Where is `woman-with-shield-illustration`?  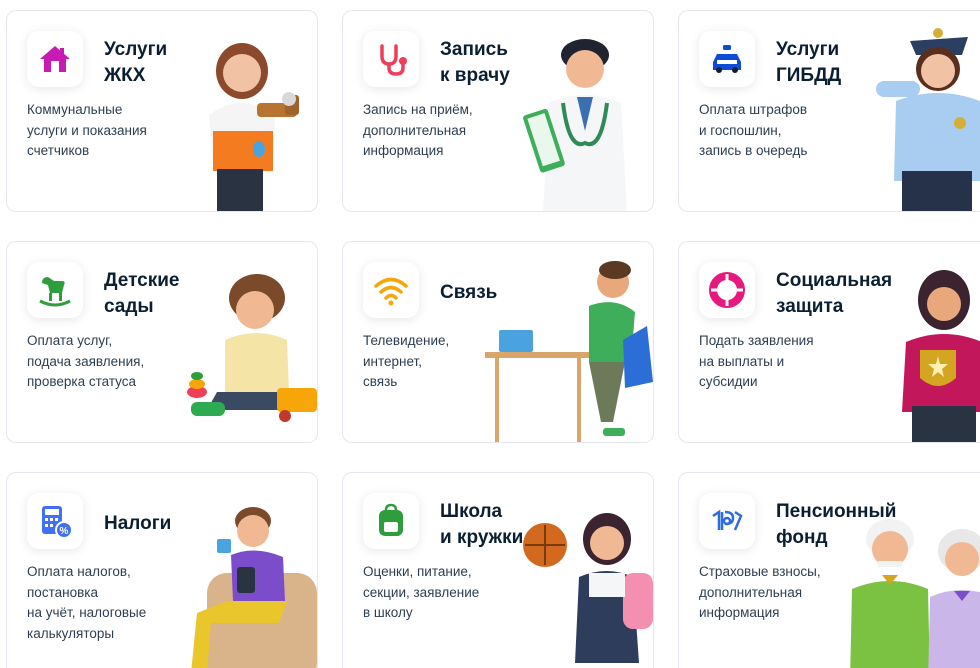
woman-with-shield-illustration is located at coordinates (941, 356).